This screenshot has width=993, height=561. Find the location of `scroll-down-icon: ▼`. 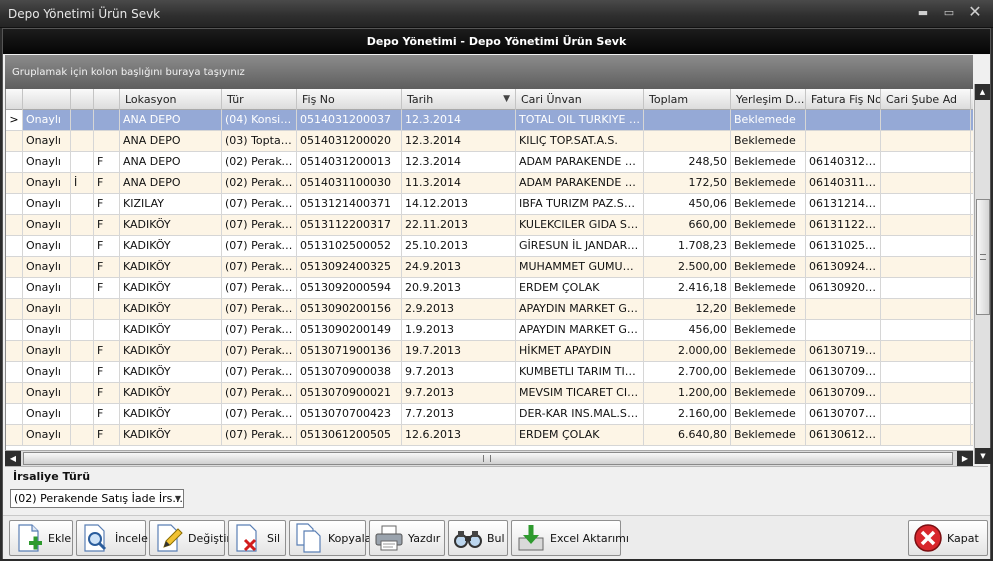

scroll-down-icon: ▼ is located at coordinates (983, 456).